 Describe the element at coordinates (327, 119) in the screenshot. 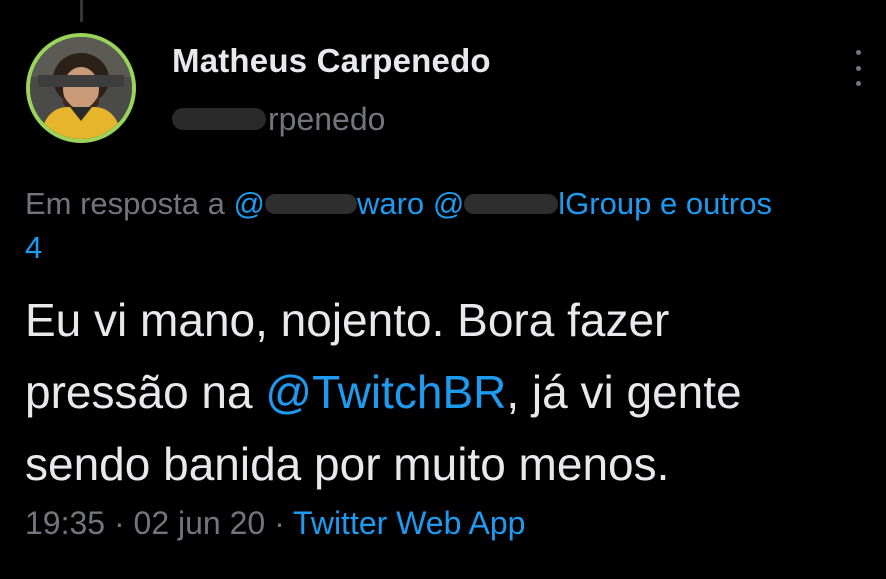

I see `handle-visible-text: rpenedo` at that location.